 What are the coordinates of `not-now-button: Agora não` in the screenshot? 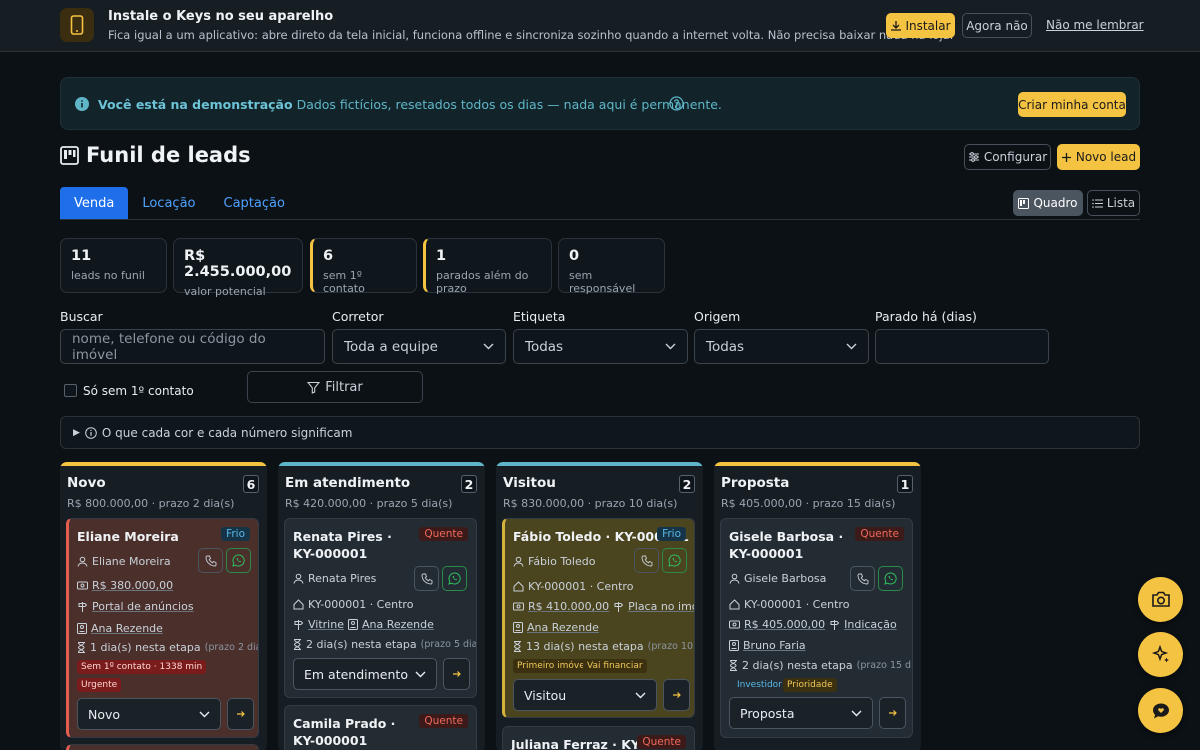 It's located at (997, 25).